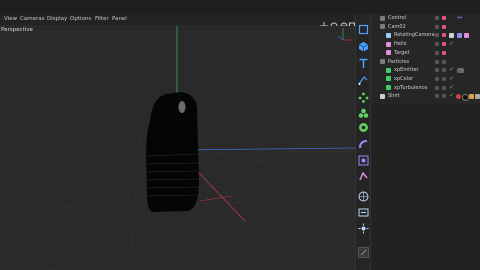  Describe the element at coordinates (344, 34) in the screenshot. I see `axis-gizmo` at that location.